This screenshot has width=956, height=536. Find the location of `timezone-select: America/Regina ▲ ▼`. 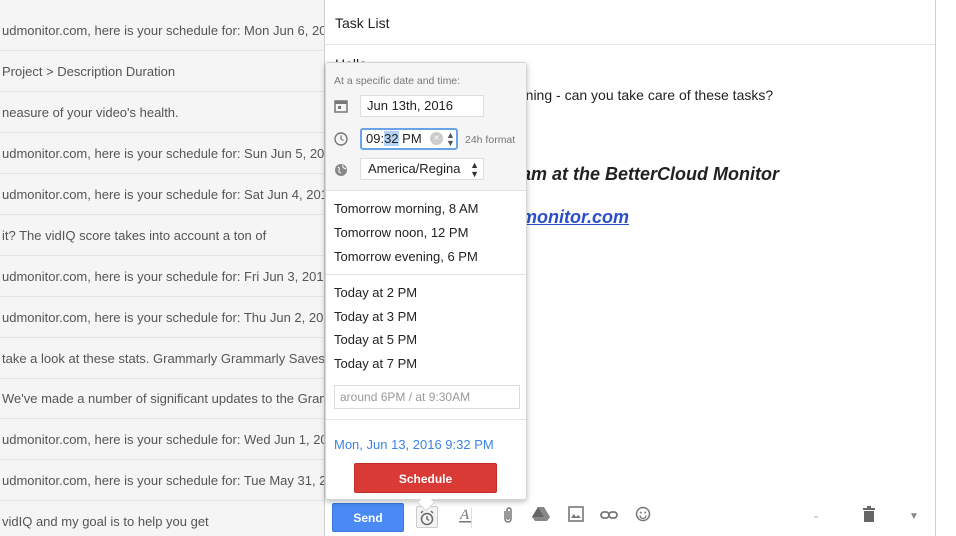

timezone-select: America/Regina ▲ ▼ is located at coordinates (422, 169).